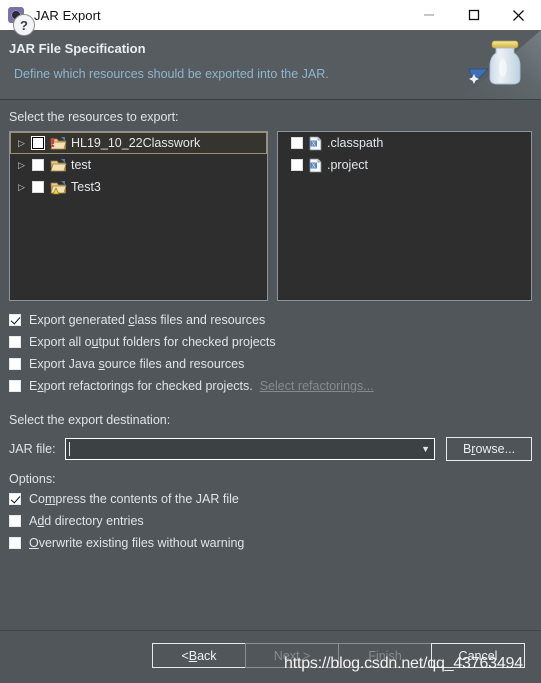 Image resolution: width=541 pixels, height=683 pixels. What do you see at coordinates (58, 187) in the screenshot?
I see `project-folder-warning-icon` at bounding box center [58, 187].